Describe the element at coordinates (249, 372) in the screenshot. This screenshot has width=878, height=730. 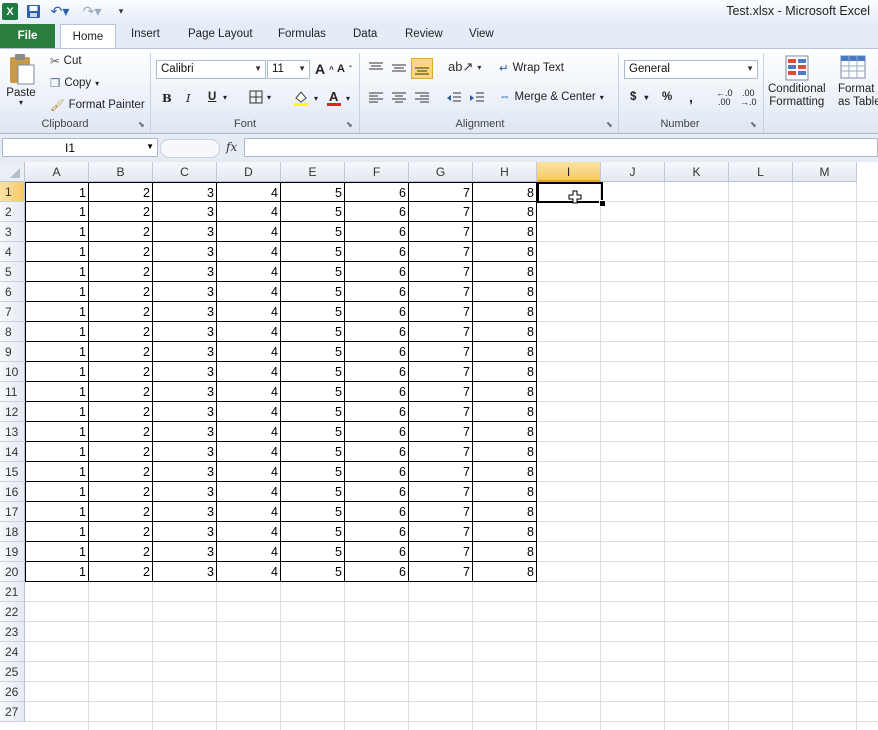
I see `cell-d10: 4` at that location.